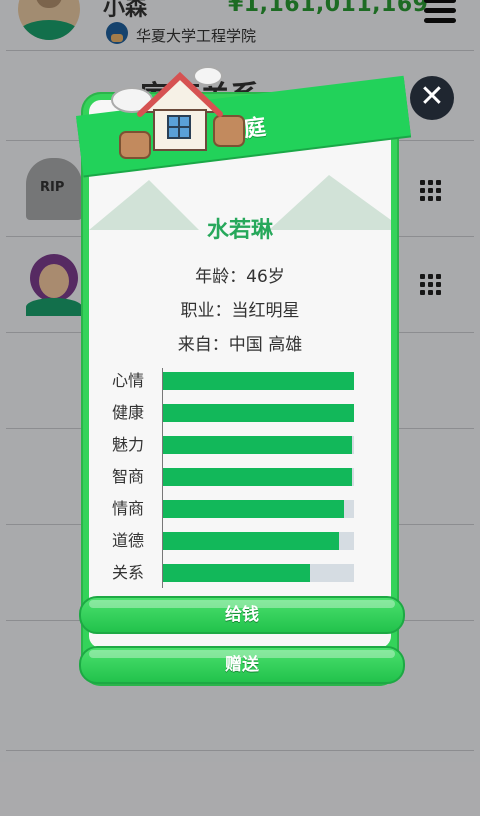 The image size is (480, 816). I want to click on stat-row: 魅力, so click(242, 445).